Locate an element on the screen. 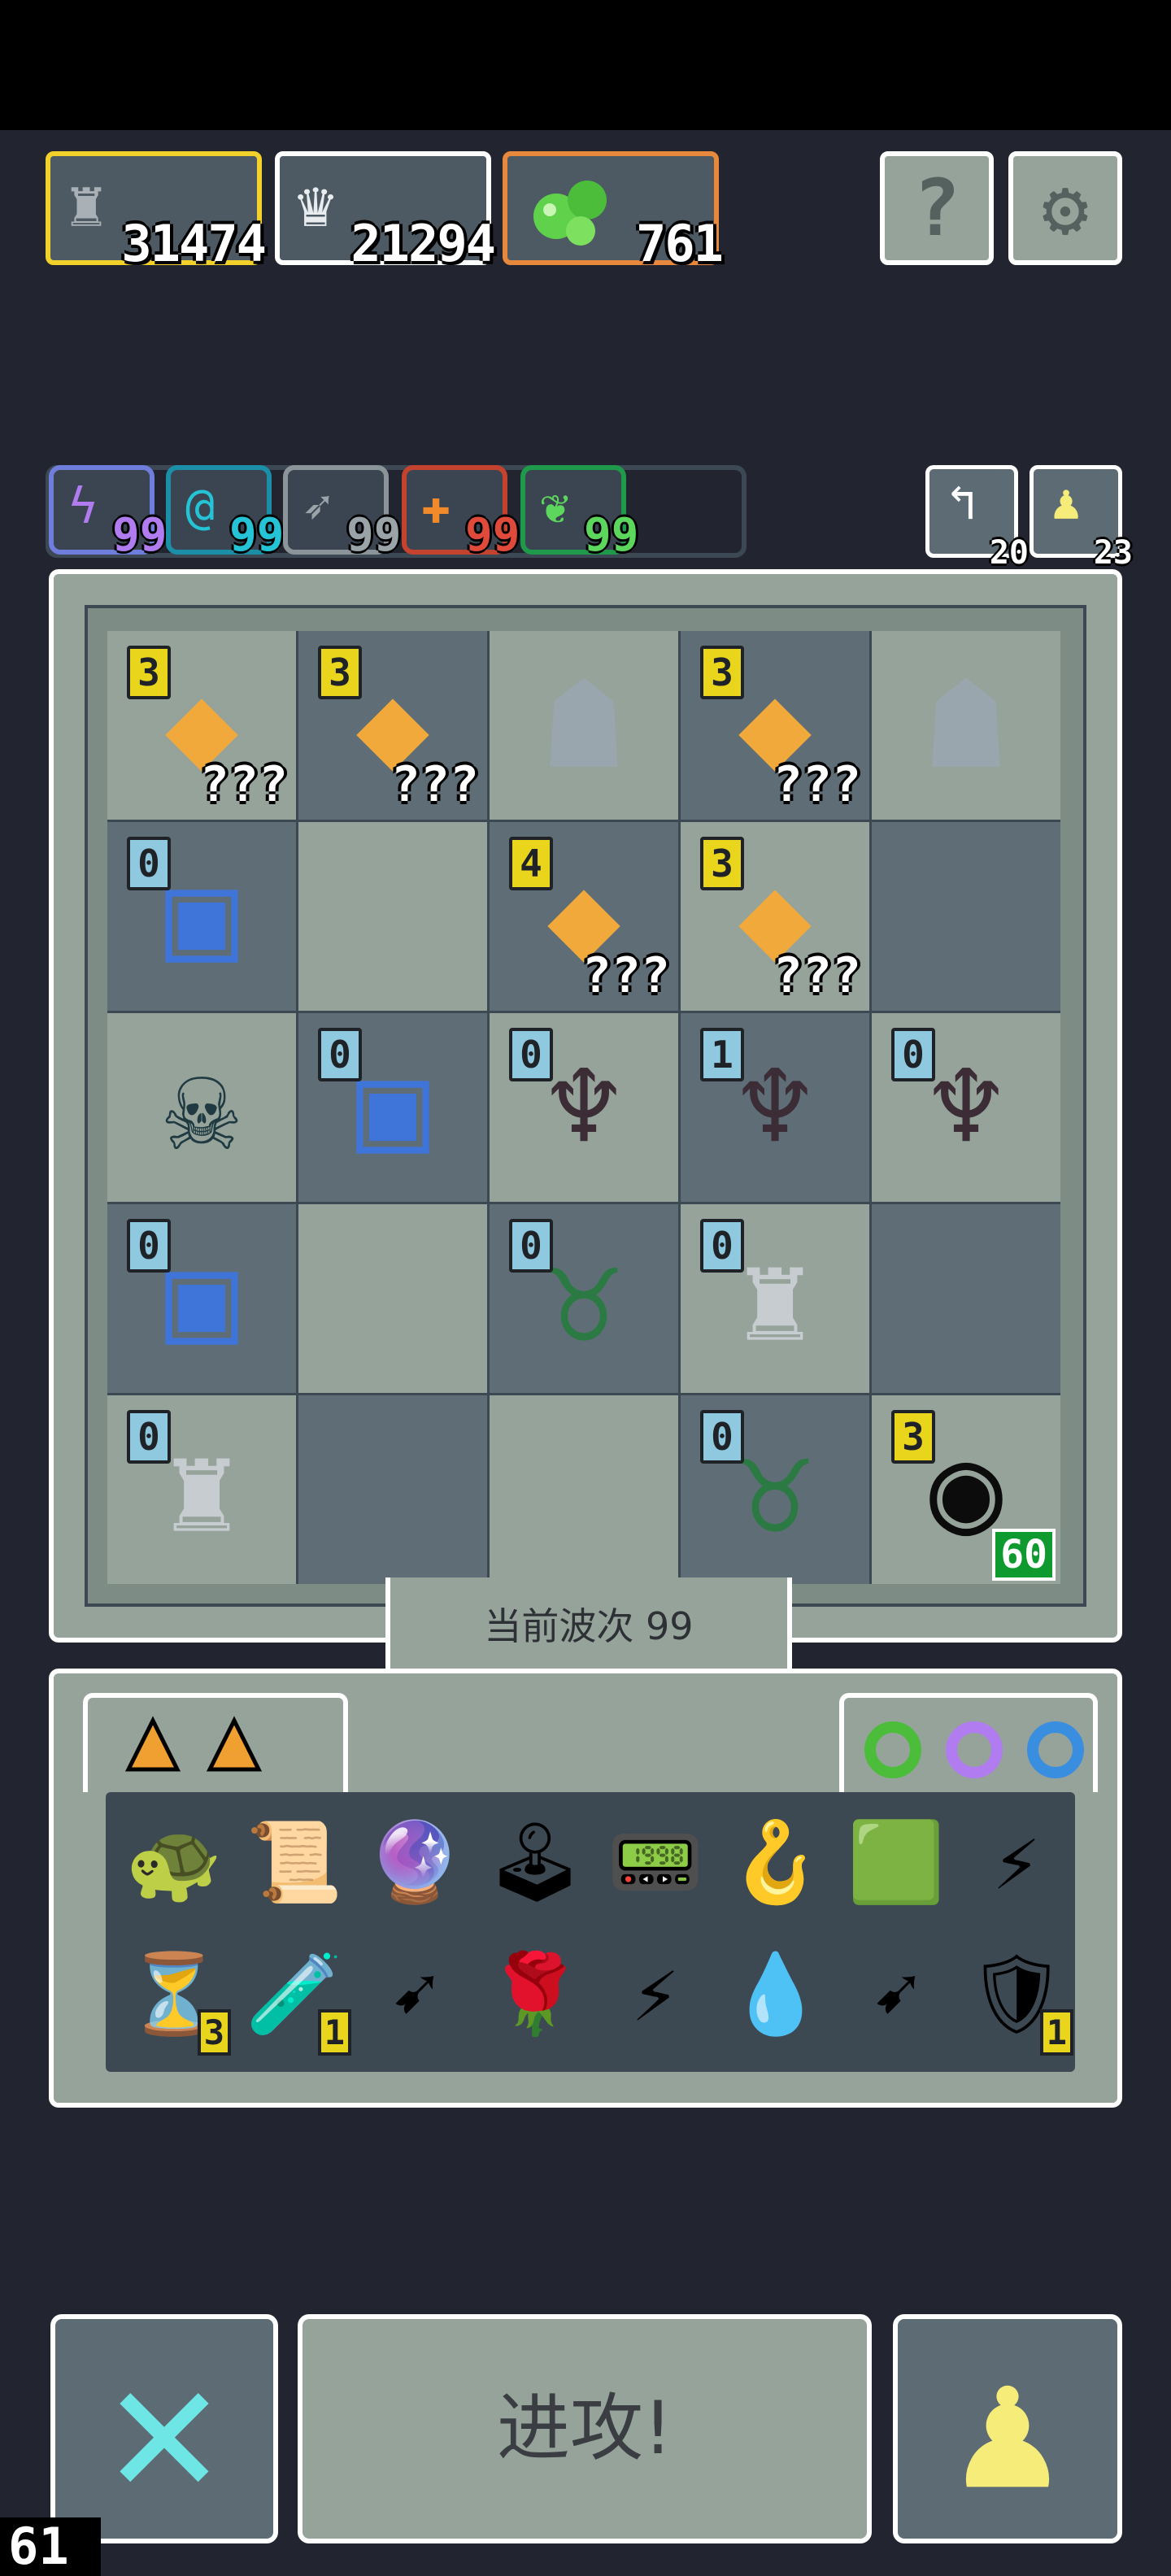 The width and height of the screenshot is (1171, 2576). resource-value: 761 is located at coordinates (680, 244).